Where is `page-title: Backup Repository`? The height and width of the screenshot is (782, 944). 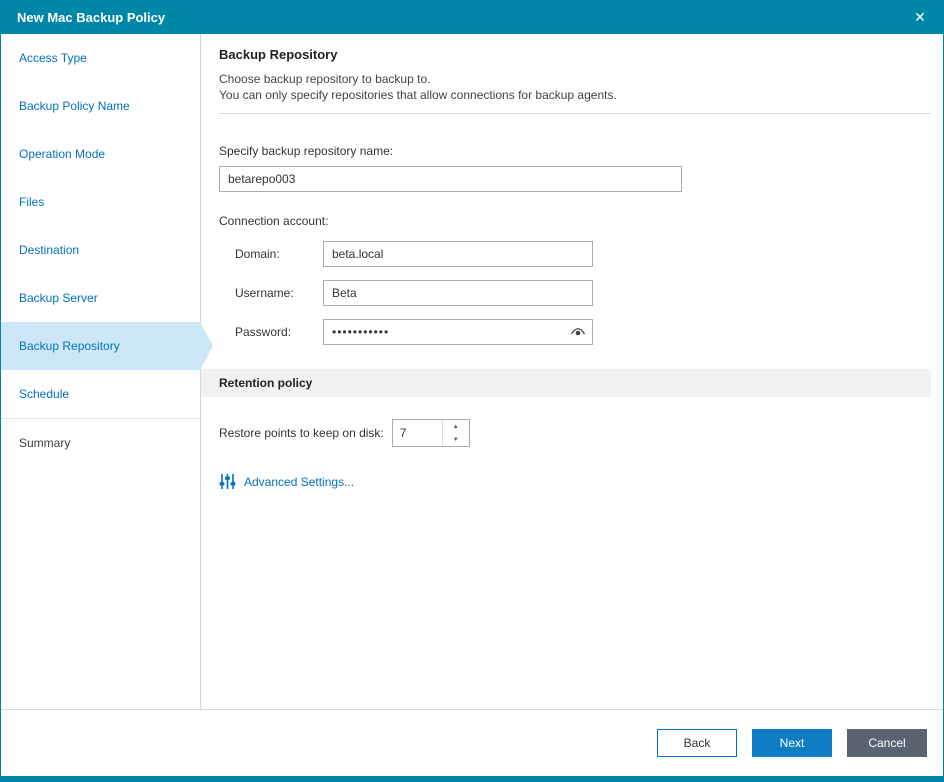 page-title: Backup Repository is located at coordinates (278, 54).